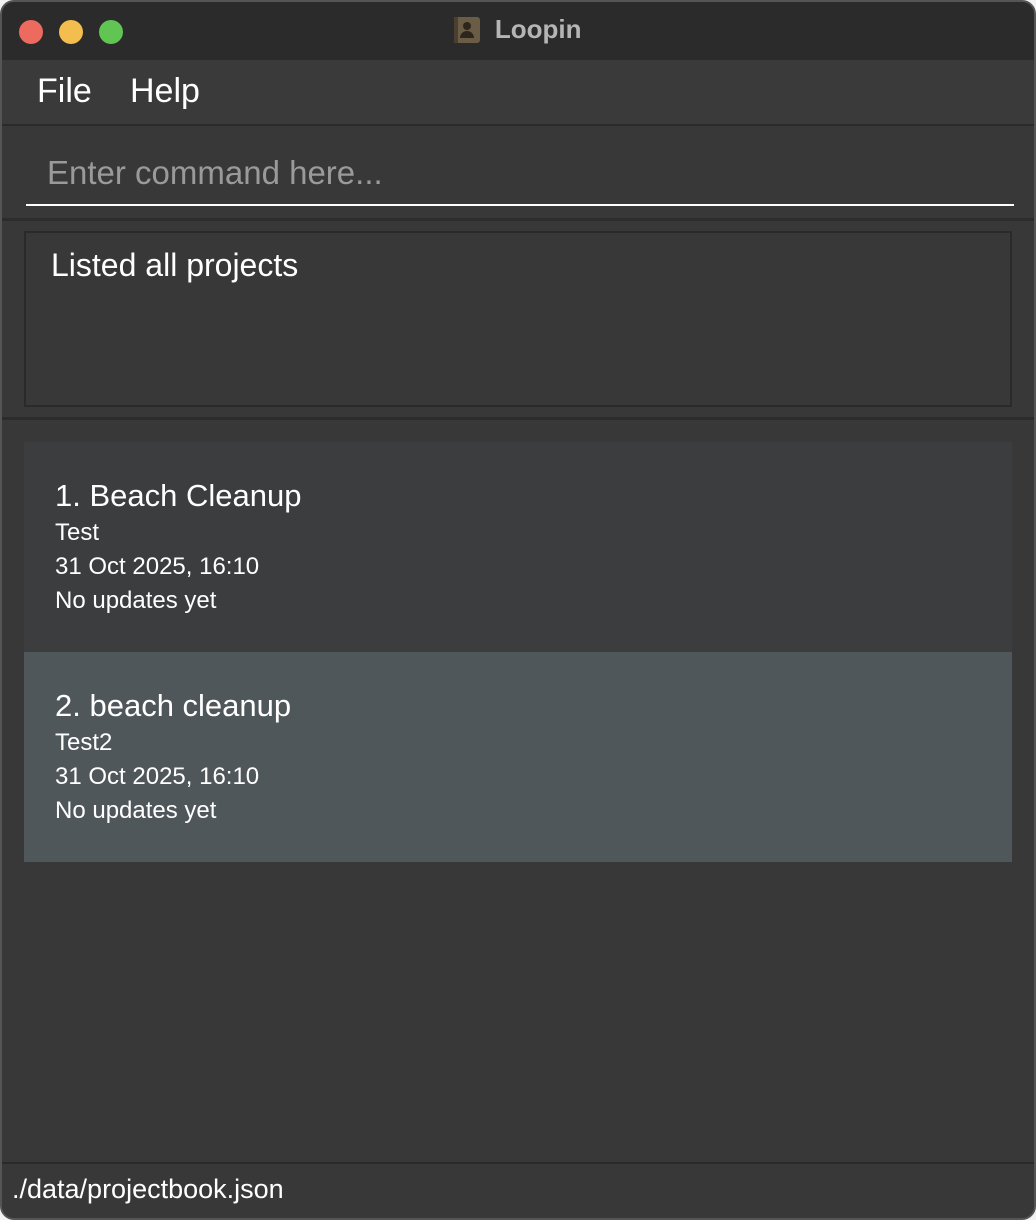 The width and height of the screenshot is (1036, 1220). What do you see at coordinates (84, 742) in the screenshot?
I see `project-description: Test2` at bounding box center [84, 742].